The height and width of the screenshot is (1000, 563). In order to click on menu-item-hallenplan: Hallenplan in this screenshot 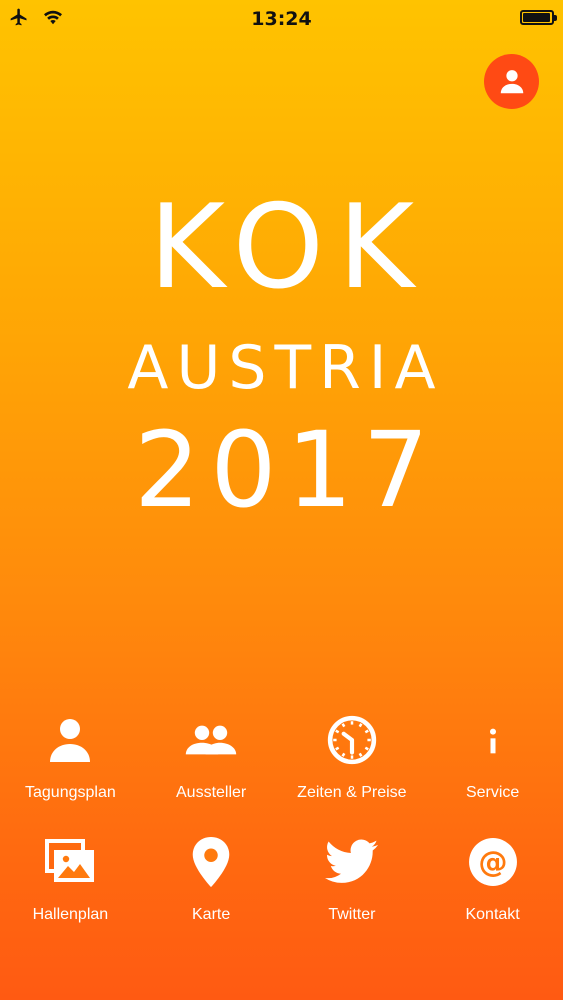, I will do `click(70, 879)`.